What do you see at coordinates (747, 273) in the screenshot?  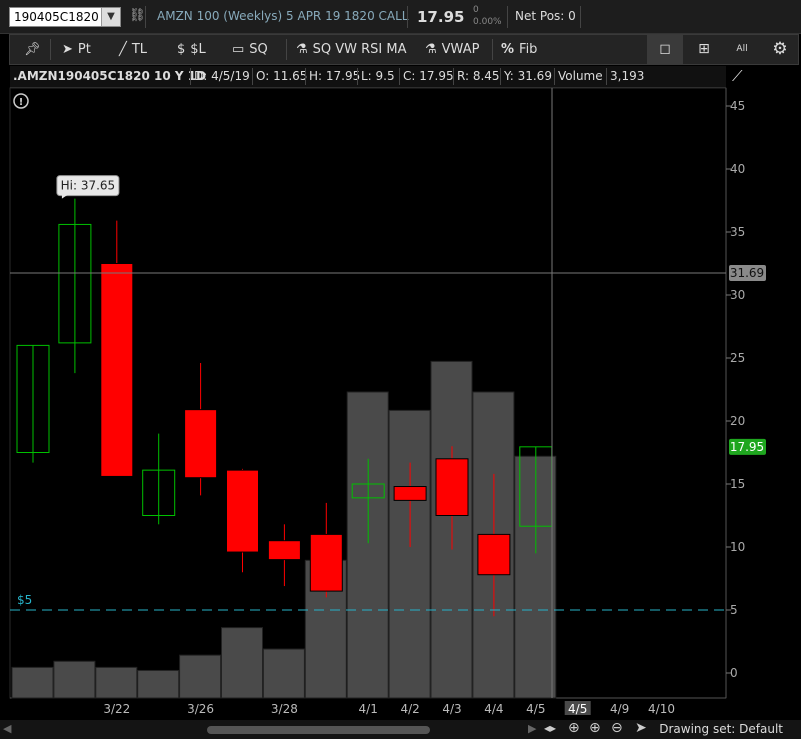 I see `crosshair-value: 31.69` at bounding box center [747, 273].